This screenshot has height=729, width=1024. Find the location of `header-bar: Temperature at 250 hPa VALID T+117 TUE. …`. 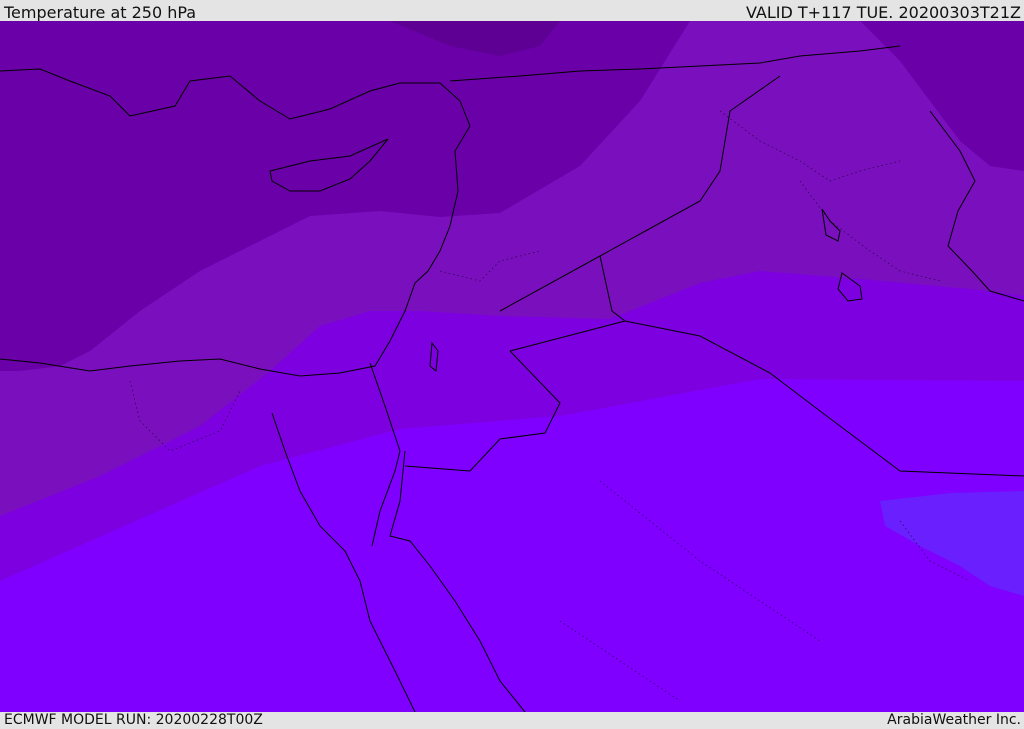

header-bar: Temperature at 250 hPa VALID T+117 TUE. … is located at coordinates (512, 12).